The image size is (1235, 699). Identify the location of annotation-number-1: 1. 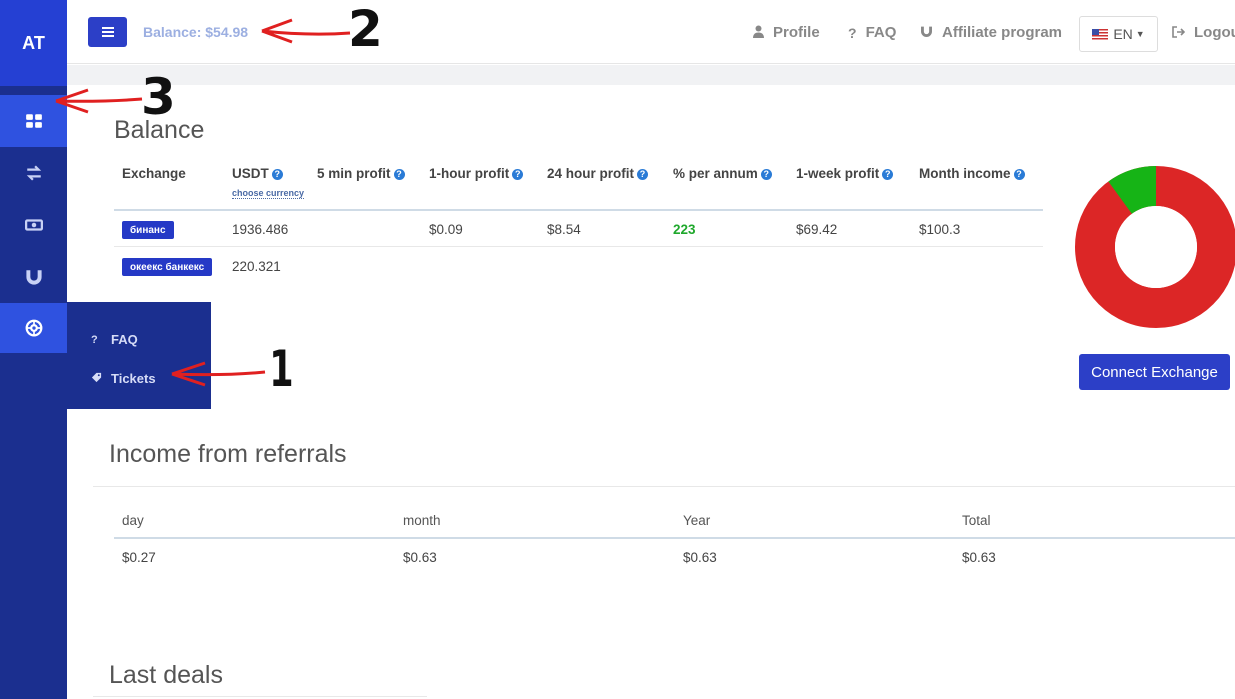
(281, 369).